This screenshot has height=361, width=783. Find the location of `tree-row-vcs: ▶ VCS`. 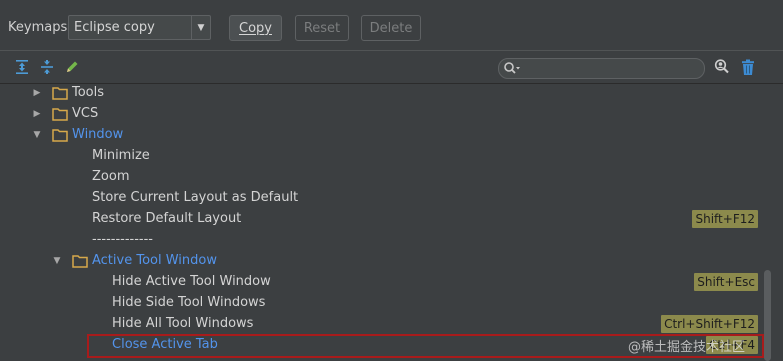

tree-row-vcs: ▶ VCS is located at coordinates (381, 114).